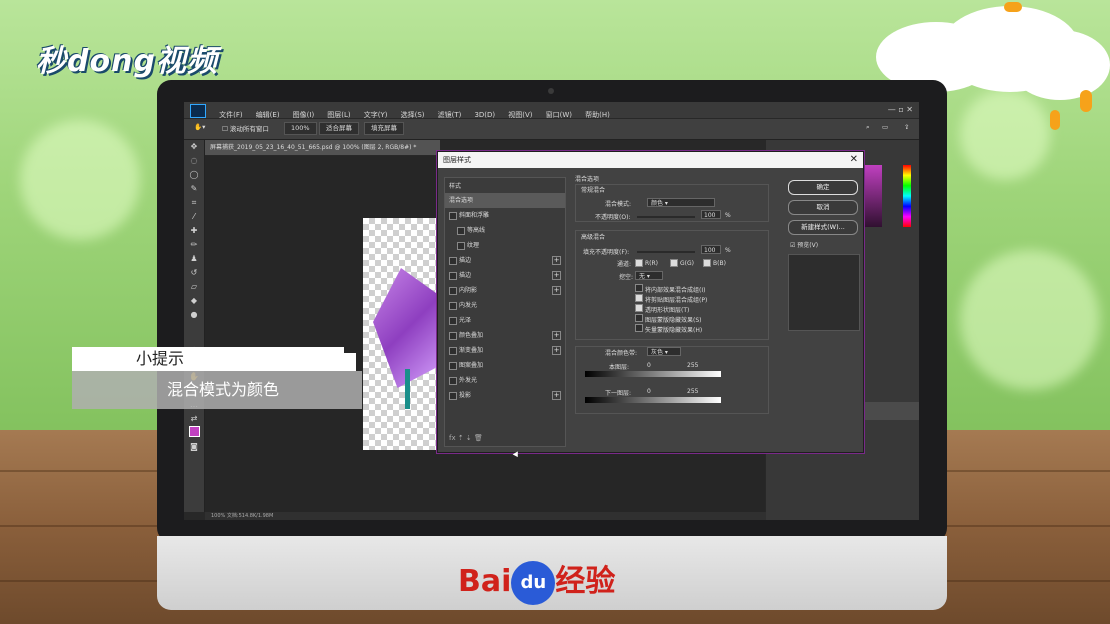 The image size is (1110, 624). I want to click on style-item-blending-options: 混合选项, so click(505, 200).